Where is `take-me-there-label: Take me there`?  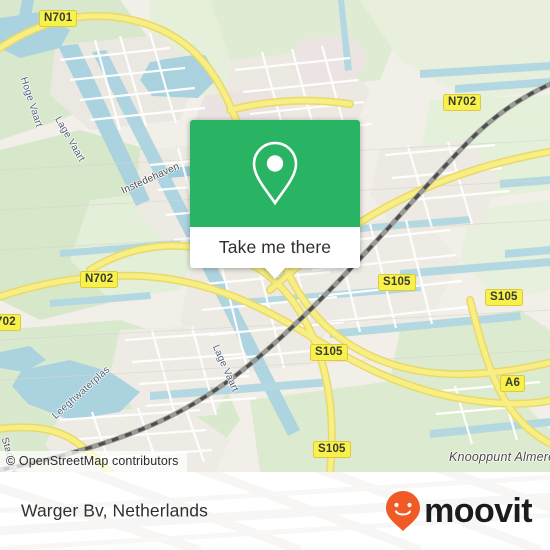
take-me-there-label: Take me there is located at coordinates (275, 247).